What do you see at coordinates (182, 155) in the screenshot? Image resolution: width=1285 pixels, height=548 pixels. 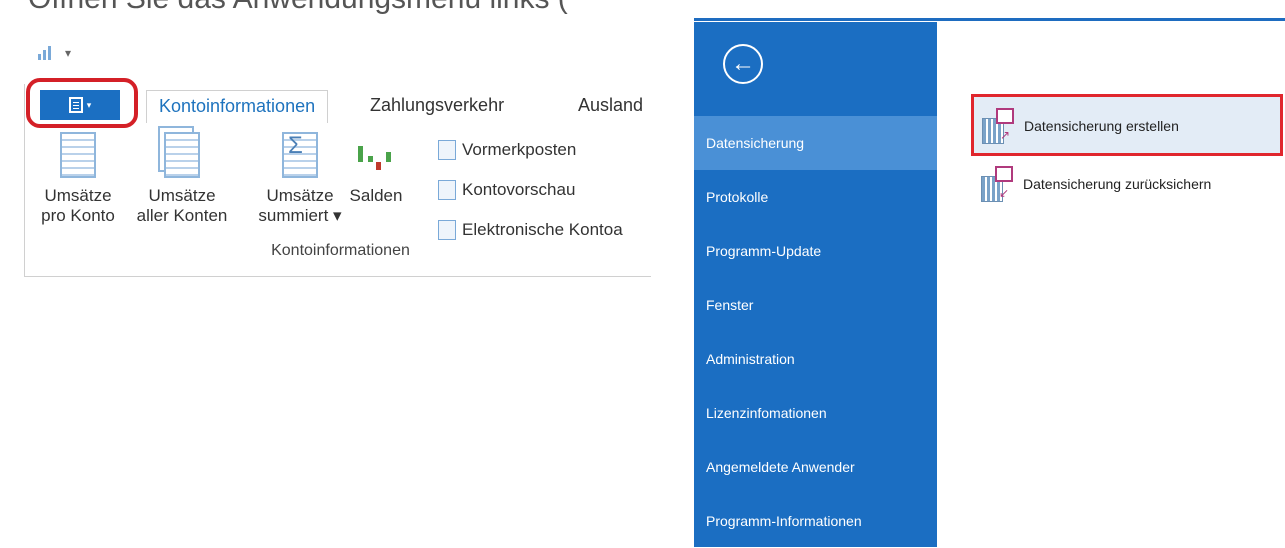 I see `multi-report-icon` at bounding box center [182, 155].